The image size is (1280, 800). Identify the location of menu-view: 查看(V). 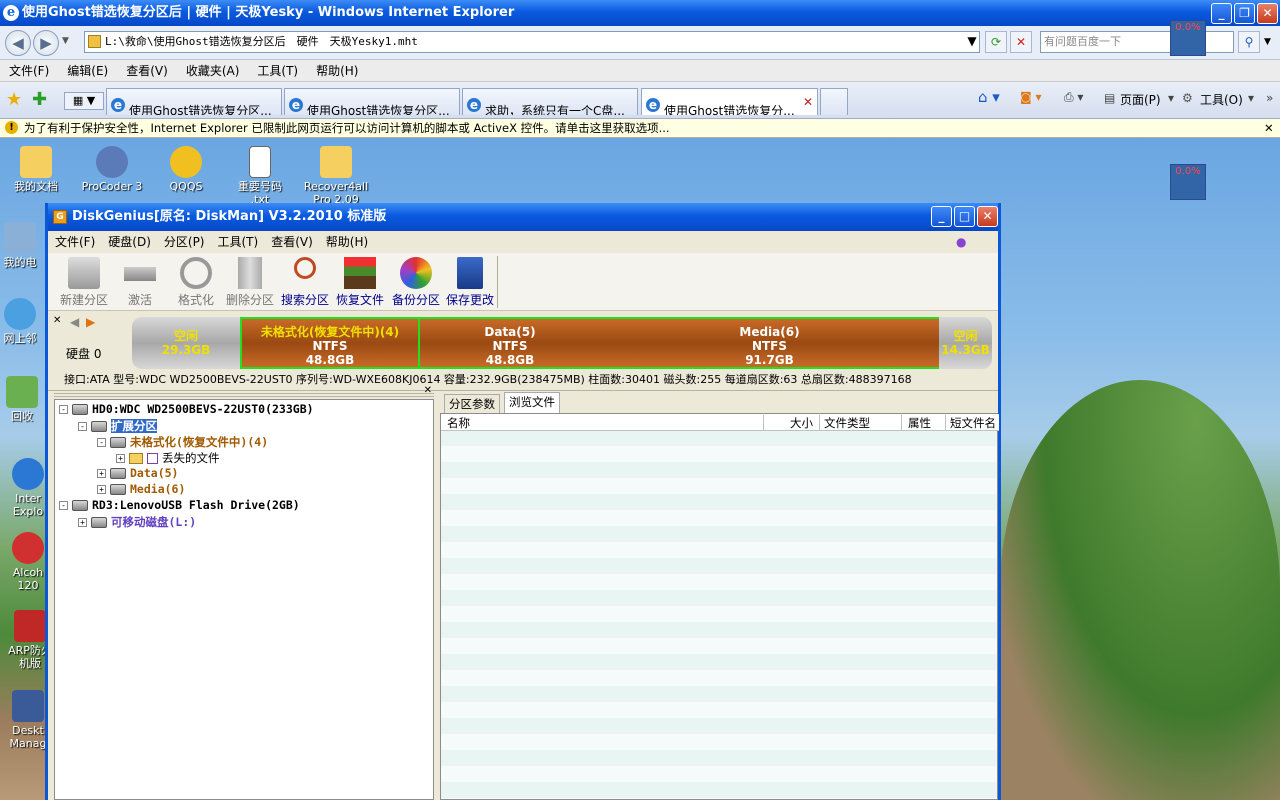
(147, 71).